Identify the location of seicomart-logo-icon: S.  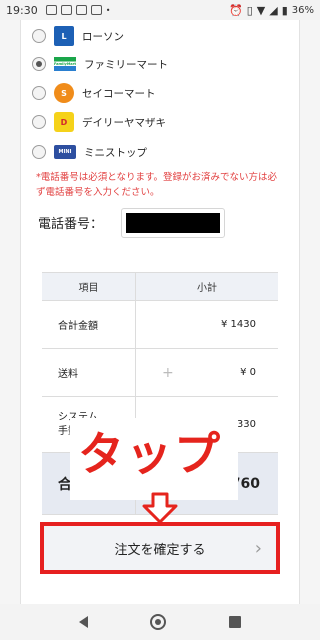
(64, 93).